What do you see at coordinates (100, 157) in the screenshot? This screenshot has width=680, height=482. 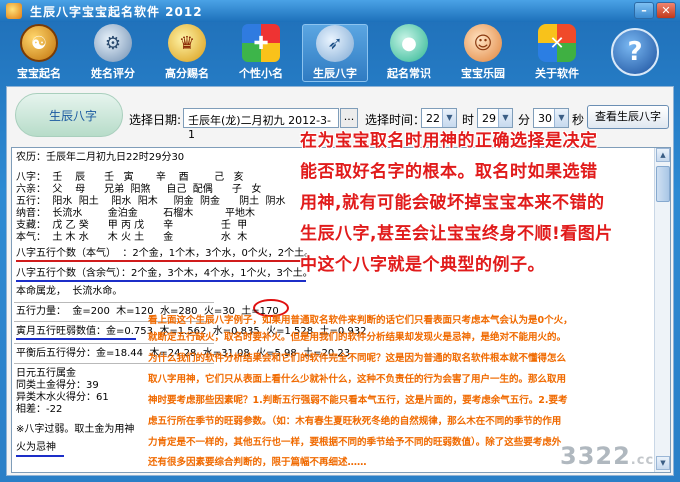 I see `result-line: 农历：壬辰年二月初九日22时29分30` at bounding box center [100, 157].